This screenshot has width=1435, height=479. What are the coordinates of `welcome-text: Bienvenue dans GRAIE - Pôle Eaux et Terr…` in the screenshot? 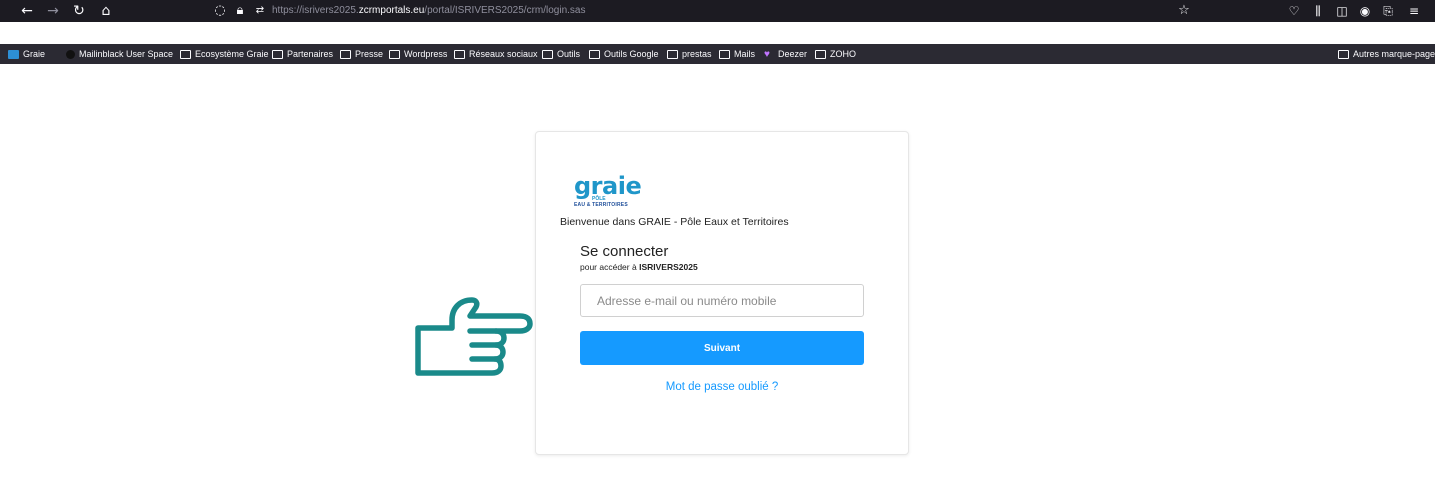 It's located at (674, 222).